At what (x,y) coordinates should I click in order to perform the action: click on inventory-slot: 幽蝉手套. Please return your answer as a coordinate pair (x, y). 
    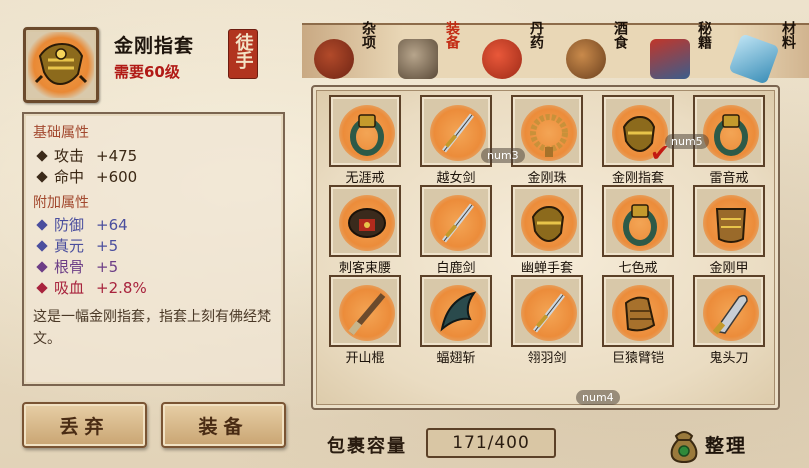
    Looking at the image, I should click on (549, 230).